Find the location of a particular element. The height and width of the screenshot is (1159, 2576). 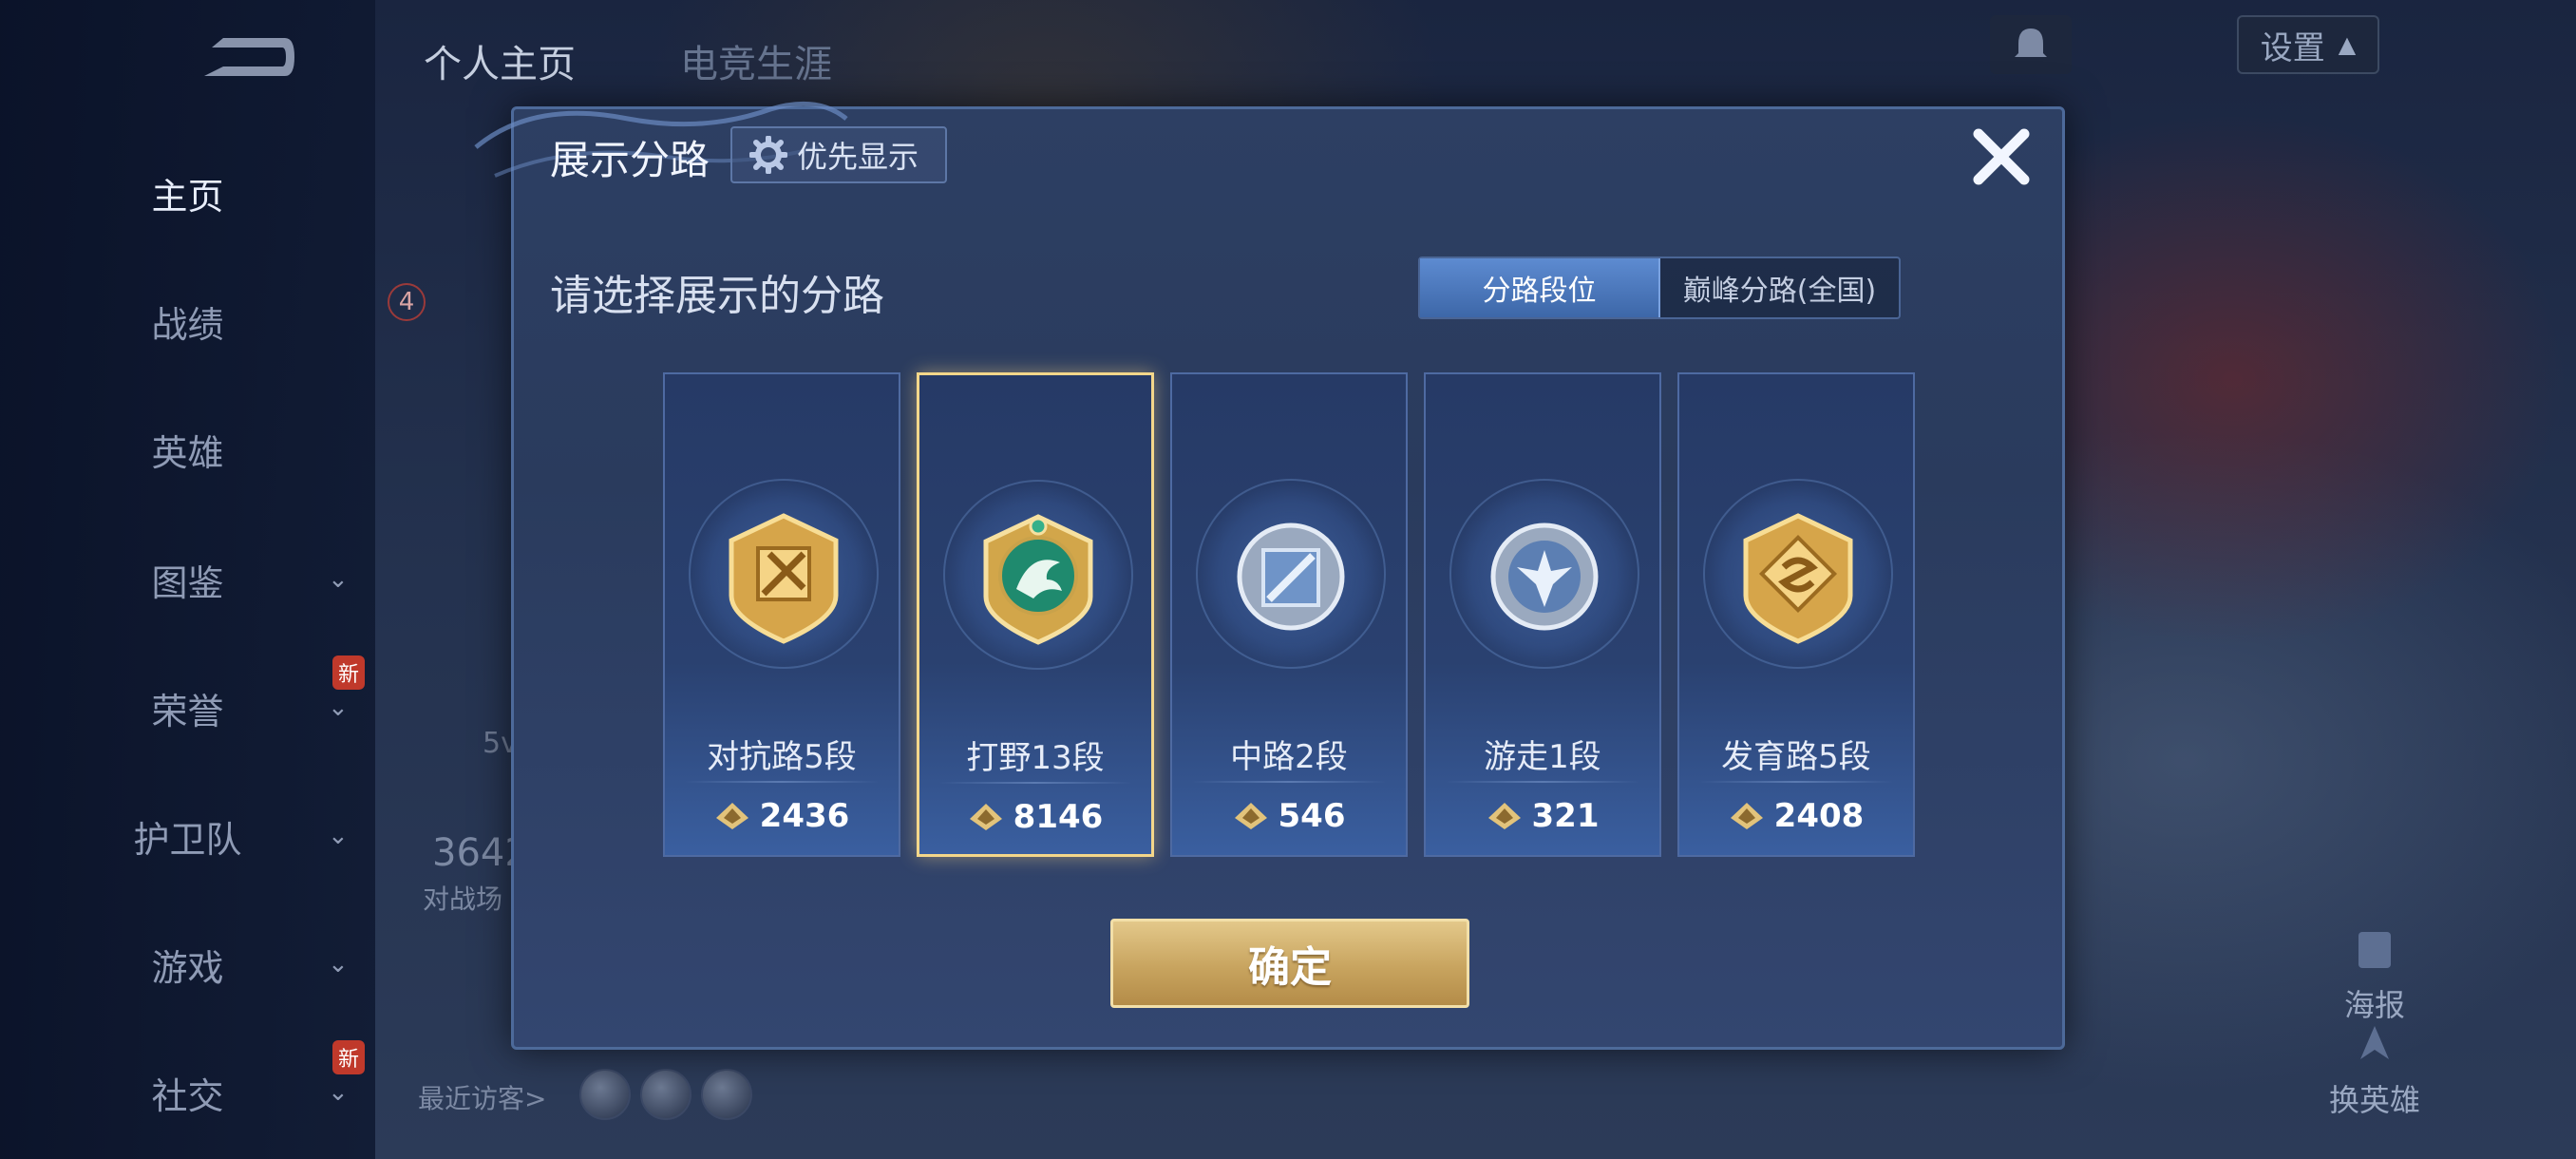

lane-score-value: 8146 is located at coordinates (1058, 817).